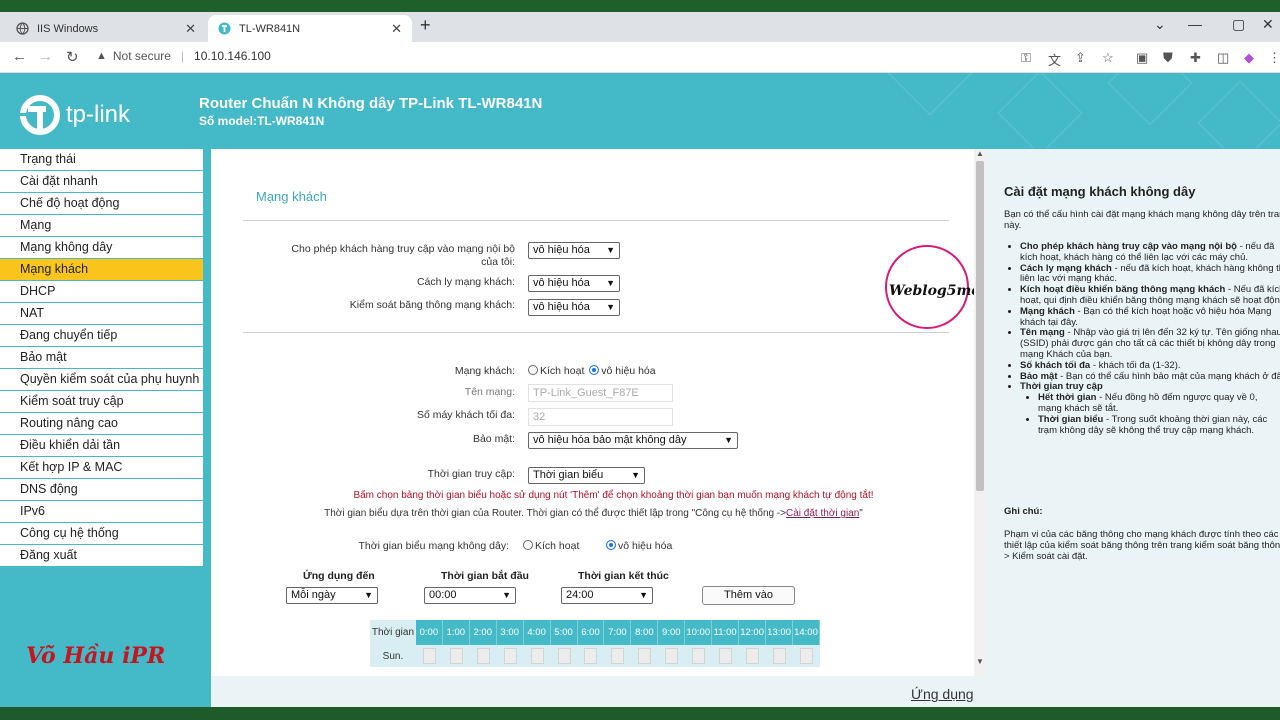 Image resolution: width=1280 pixels, height=720 pixels. What do you see at coordinates (1108, 58) in the screenshot?
I see `bookmark-star-icon: ☆` at bounding box center [1108, 58].